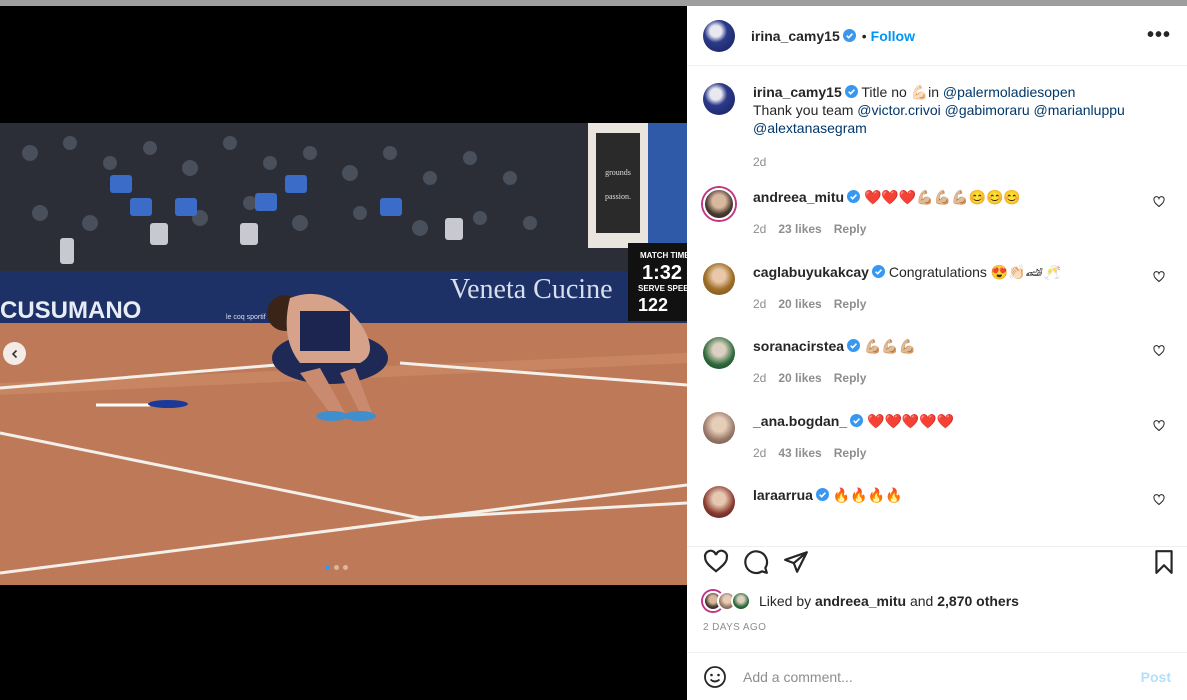 This screenshot has width=1187, height=700. Describe the element at coordinates (1164, 562) in the screenshot. I see `save-bookmark-icon` at that location.